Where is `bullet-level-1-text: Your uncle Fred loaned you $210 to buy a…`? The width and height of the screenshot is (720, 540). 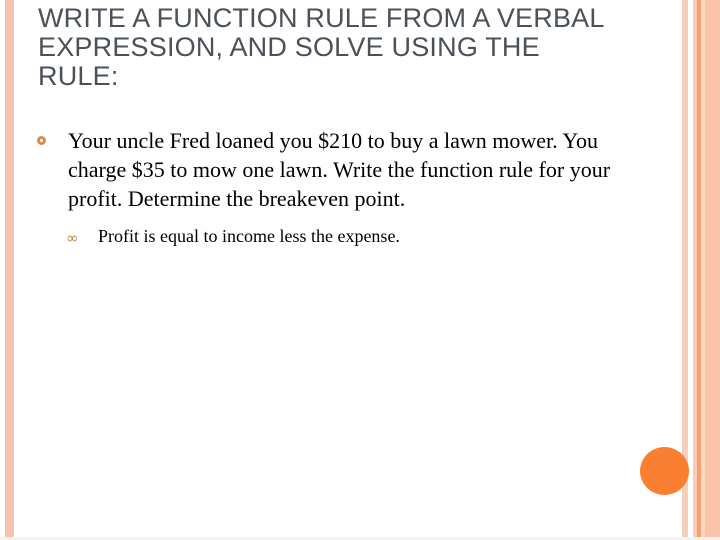 bullet-level-1-text: Your uncle Fred loaned you $210 to buy a… is located at coordinates (339, 169).